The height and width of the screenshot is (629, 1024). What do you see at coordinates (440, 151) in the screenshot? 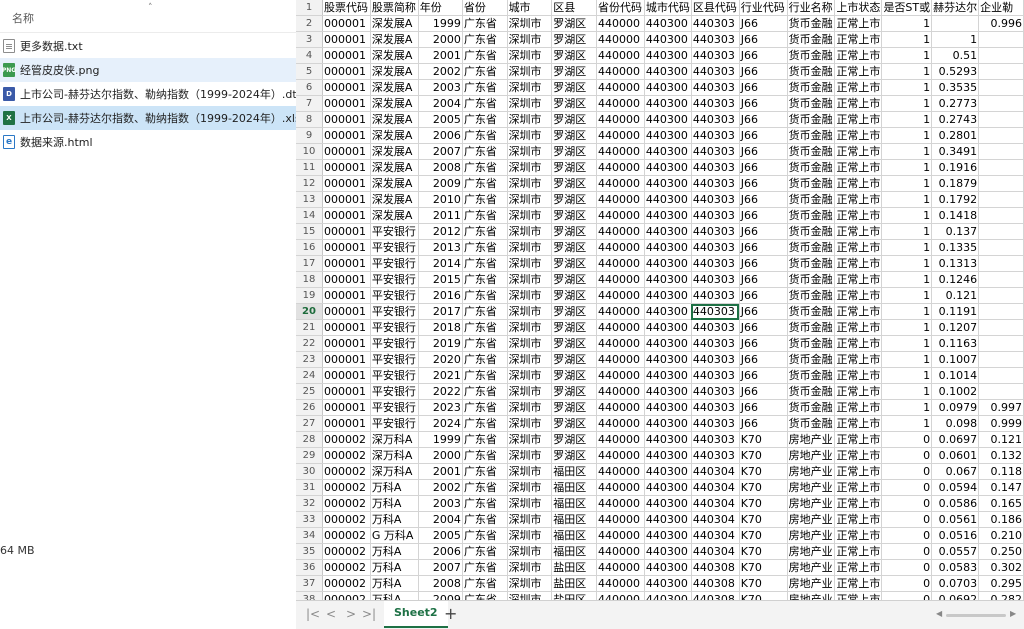
I see `table-cell: 2007` at bounding box center [440, 151].